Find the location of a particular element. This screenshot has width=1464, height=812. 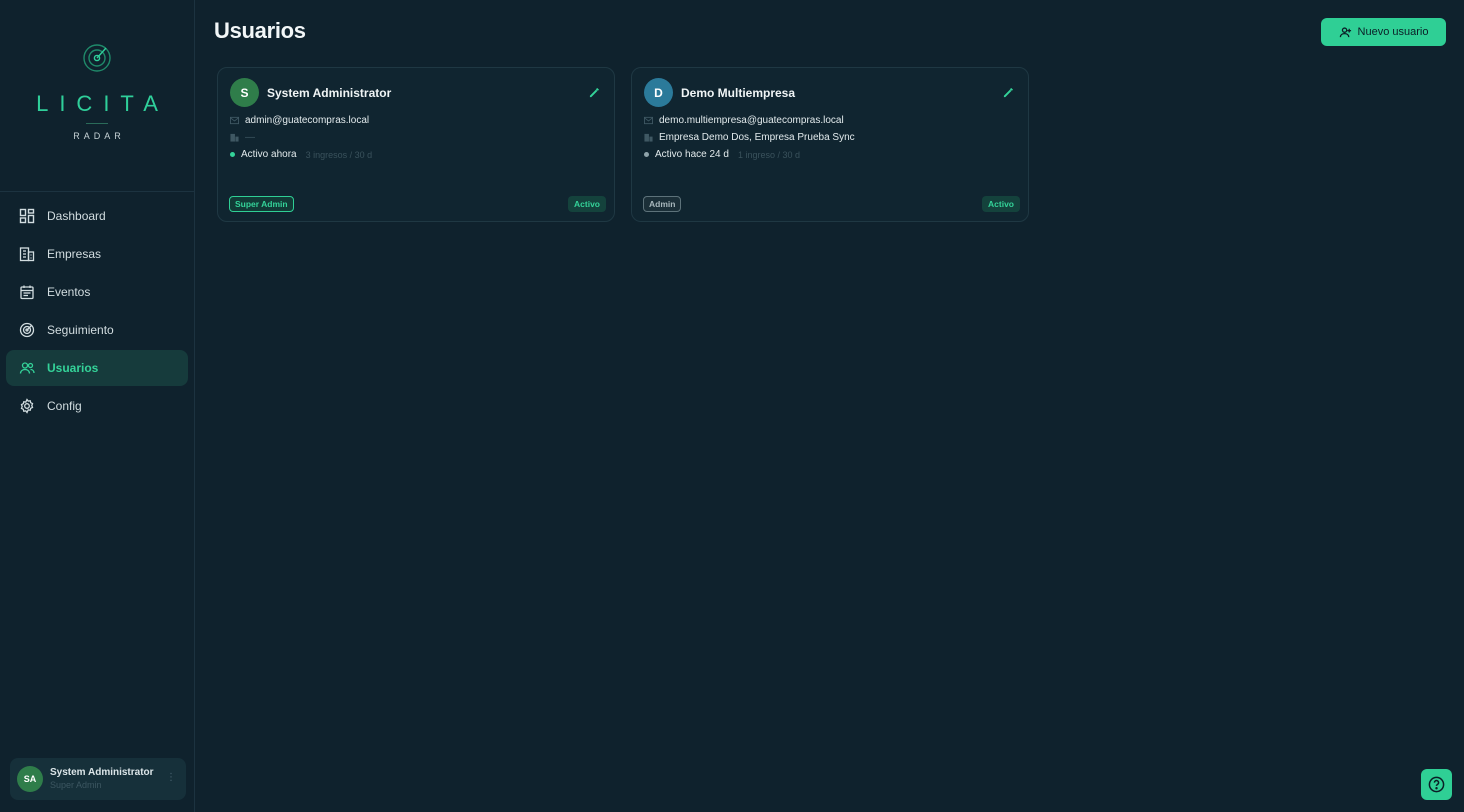

sidebar-item-seguimiento: Seguimiento is located at coordinates (97, 330).